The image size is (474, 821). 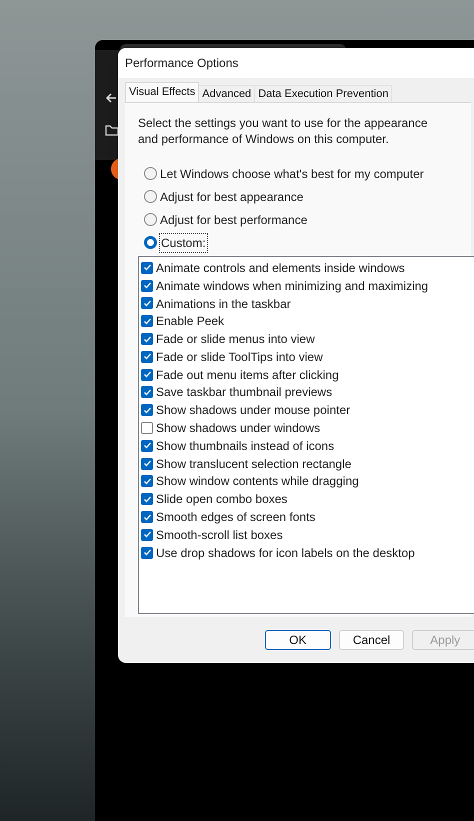 What do you see at coordinates (227, 93) in the screenshot?
I see `tab: Advanced` at bounding box center [227, 93].